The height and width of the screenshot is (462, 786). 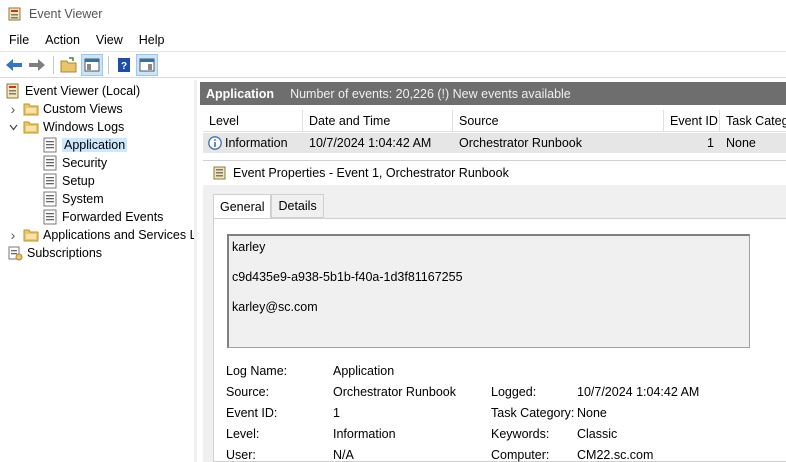 I want to click on keywords-label: Keywords:, so click(x=520, y=434).